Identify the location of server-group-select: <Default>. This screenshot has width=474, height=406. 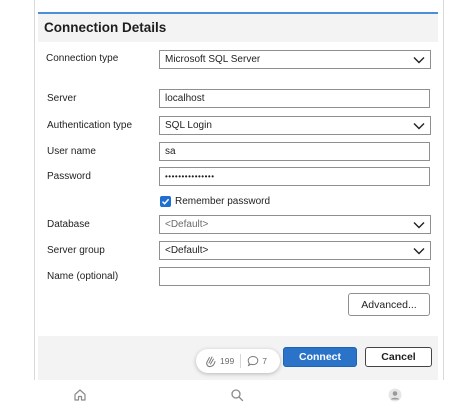
(295, 250).